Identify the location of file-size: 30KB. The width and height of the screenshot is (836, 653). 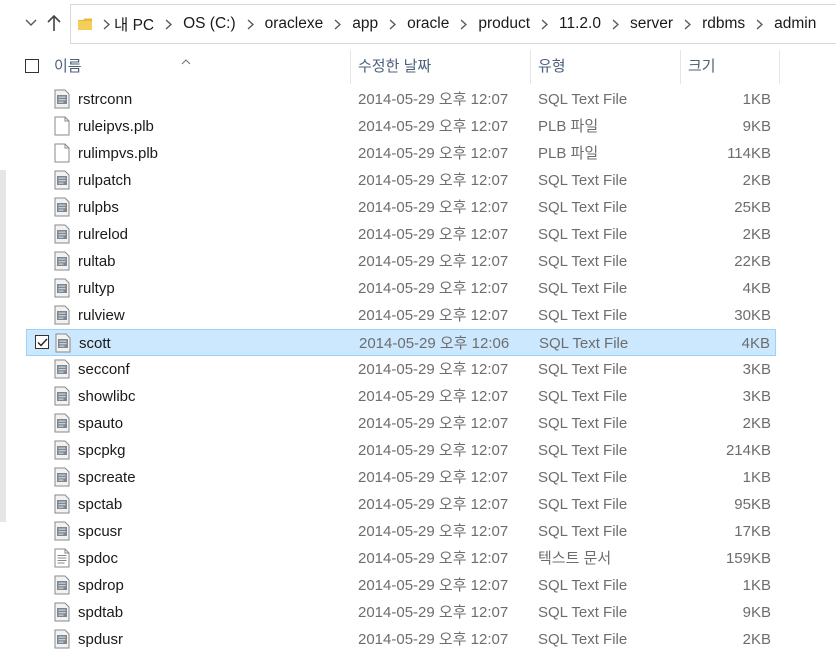
(752, 315).